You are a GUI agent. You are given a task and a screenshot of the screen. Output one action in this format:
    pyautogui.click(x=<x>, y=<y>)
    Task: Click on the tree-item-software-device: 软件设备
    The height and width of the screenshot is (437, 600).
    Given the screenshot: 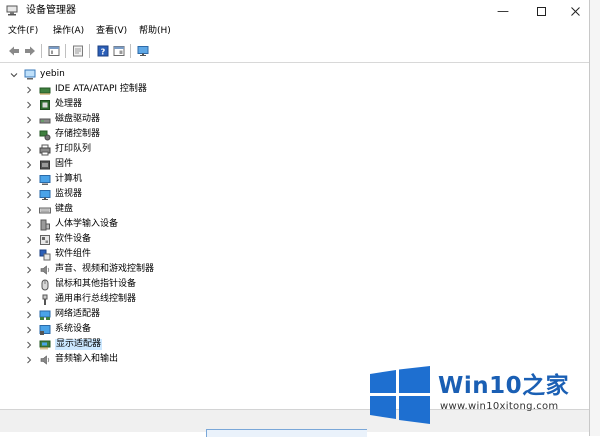 What is the action you would take?
    pyautogui.click(x=58, y=239)
    